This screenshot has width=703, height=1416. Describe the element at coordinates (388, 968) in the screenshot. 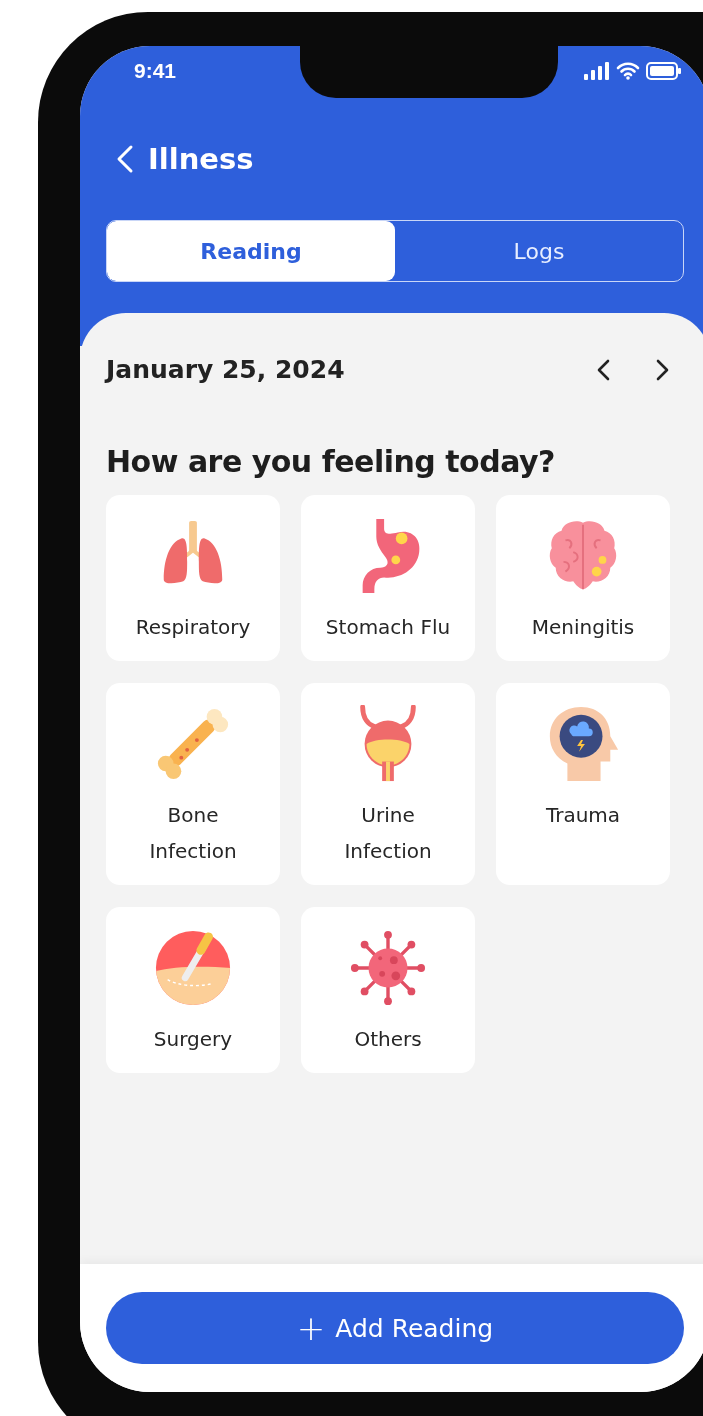

I see `virus-icon` at that location.